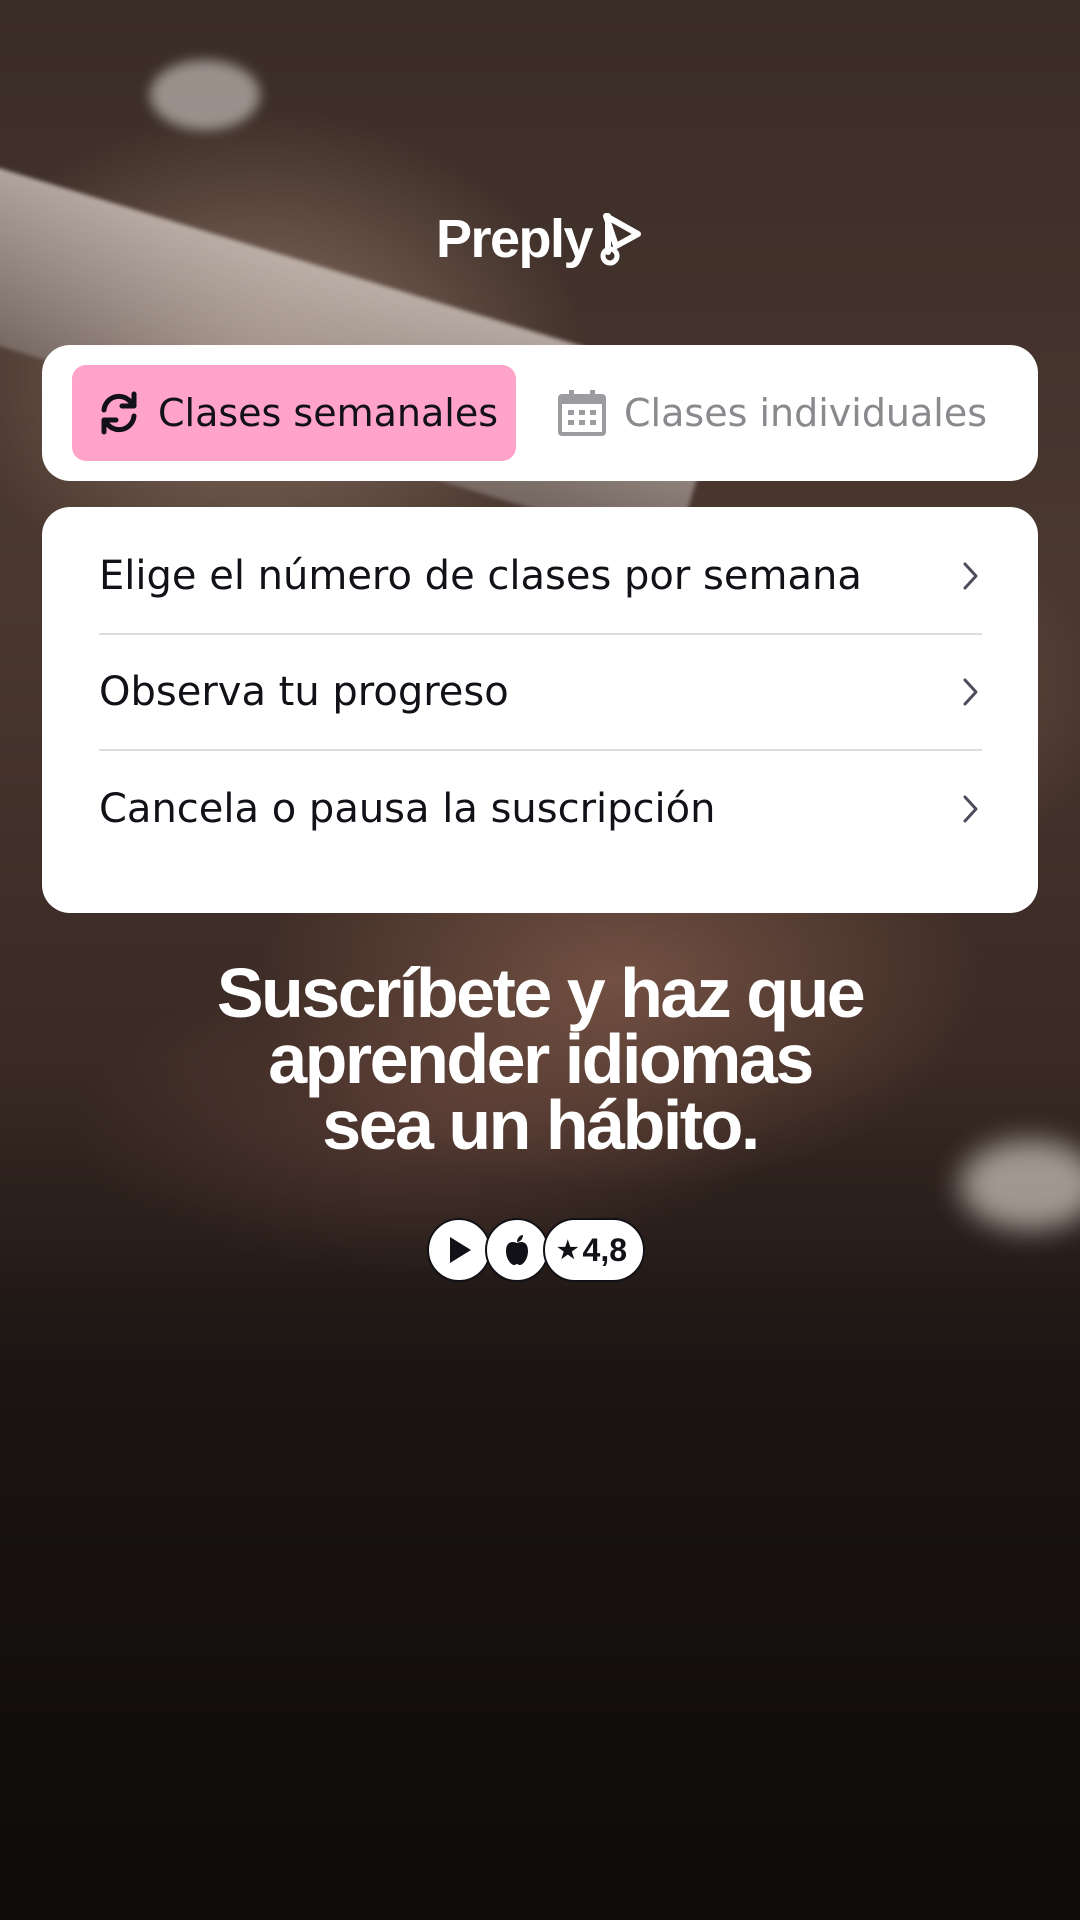  I want to click on apple-icon, so click(517, 1250).